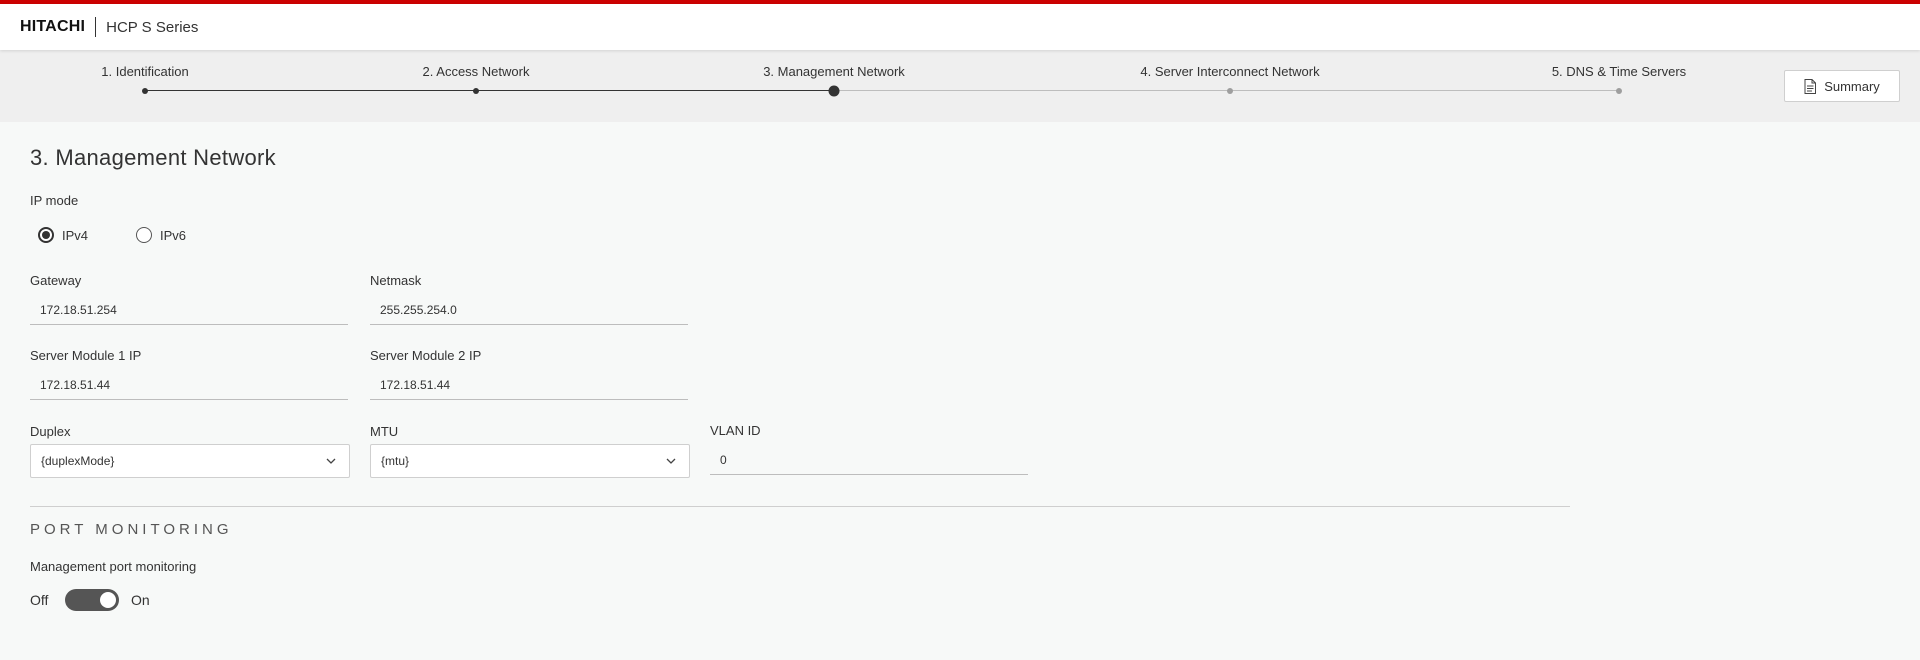  Describe the element at coordinates (50, 431) in the screenshot. I see `duplex-label: Duplex` at that location.